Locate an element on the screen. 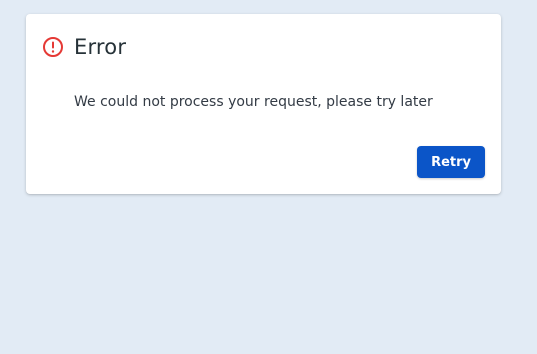 This screenshot has width=537, height=354. dialog-header: Error is located at coordinates (84, 47).